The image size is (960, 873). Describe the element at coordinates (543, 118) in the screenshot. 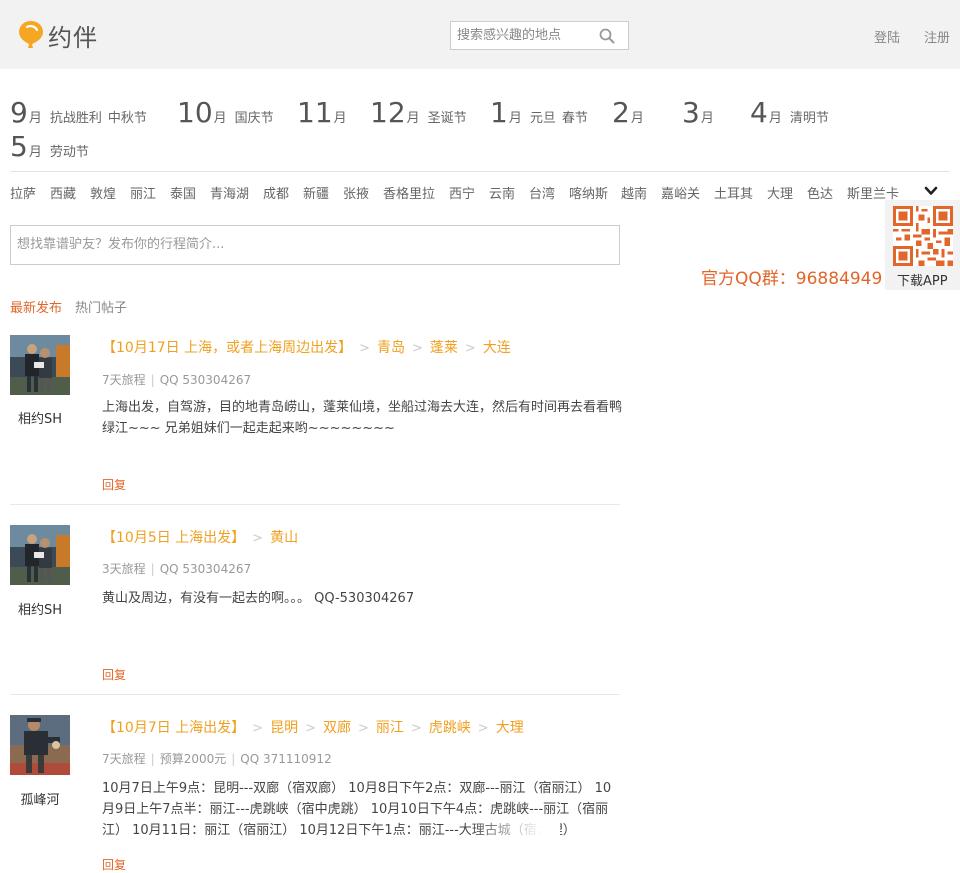

I see `festival-label: 元旦` at that location.